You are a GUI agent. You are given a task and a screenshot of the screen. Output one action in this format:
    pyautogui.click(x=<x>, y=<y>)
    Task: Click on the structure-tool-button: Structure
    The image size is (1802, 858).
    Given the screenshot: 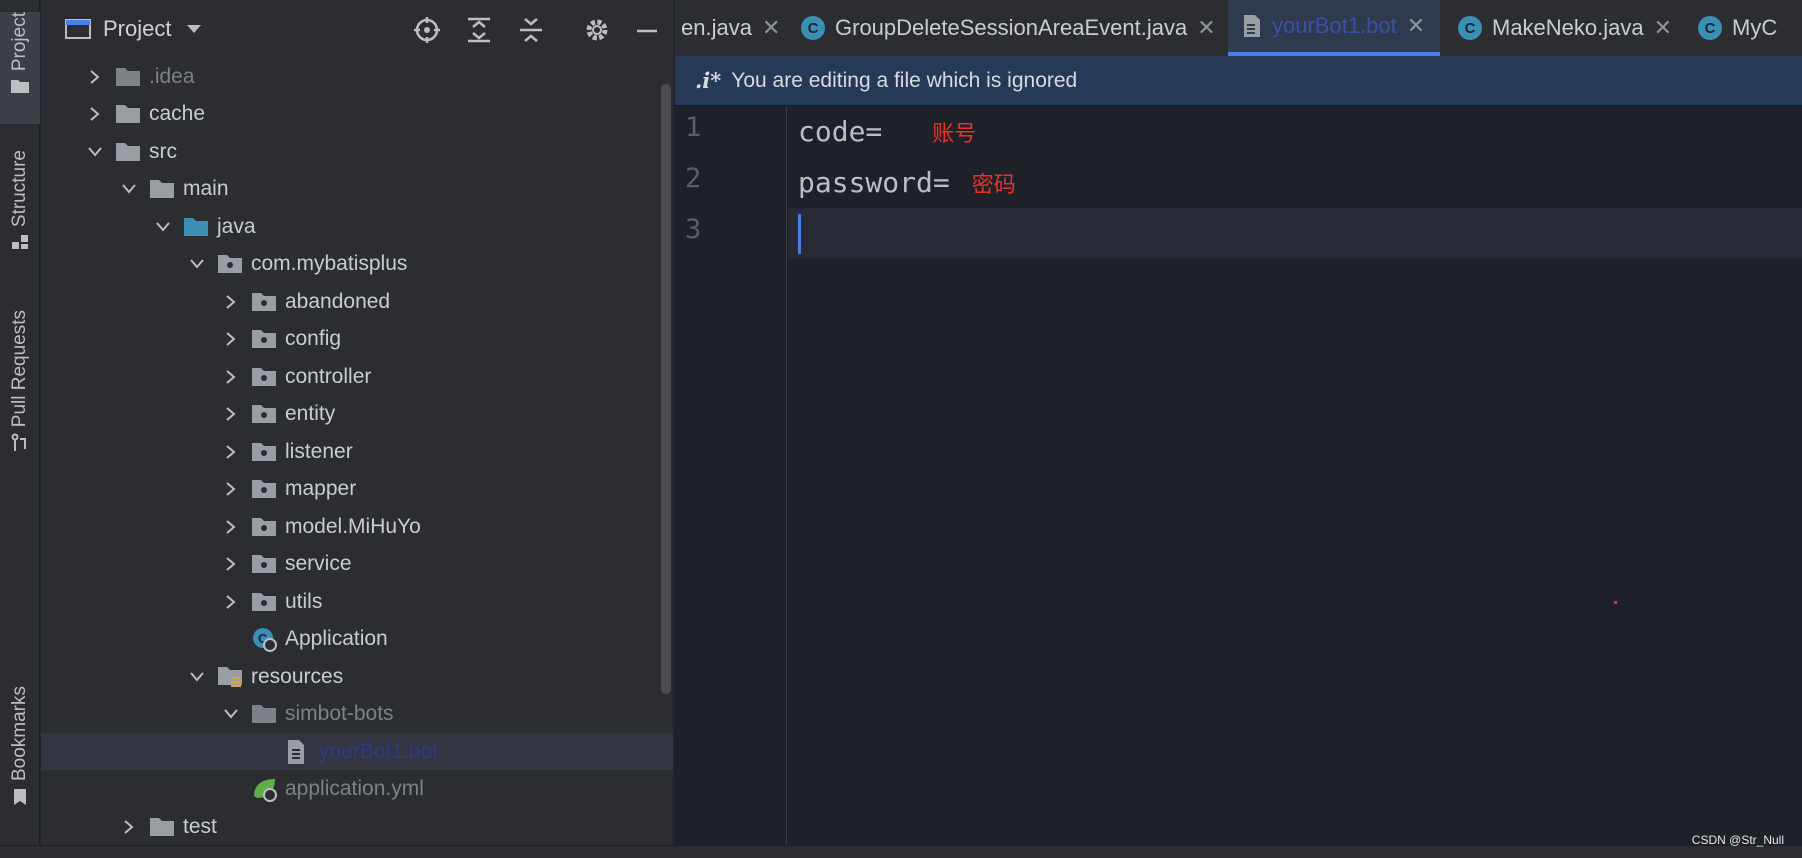 What is the action you would take?
    pyautogui.click(x=20, y=212)
    